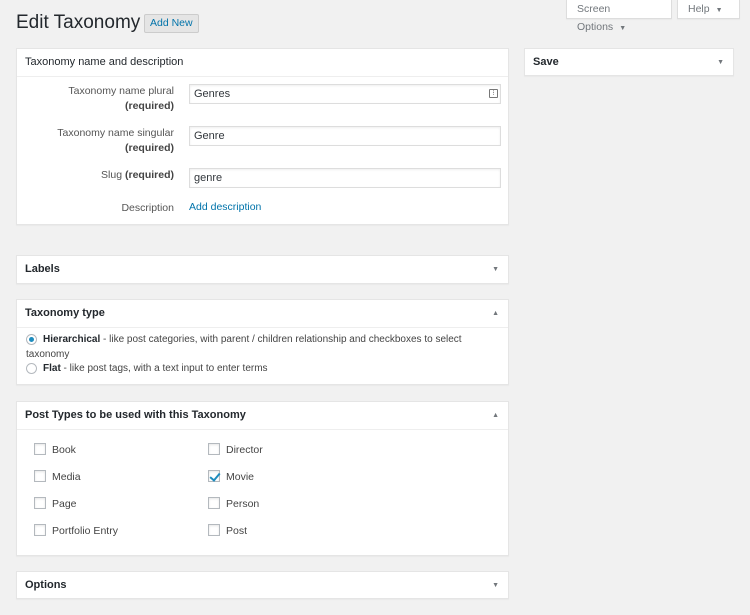 The height and width of the screenshot is (615, 750). I want to click on labels-box: Labels ▼, so click(262, 269).